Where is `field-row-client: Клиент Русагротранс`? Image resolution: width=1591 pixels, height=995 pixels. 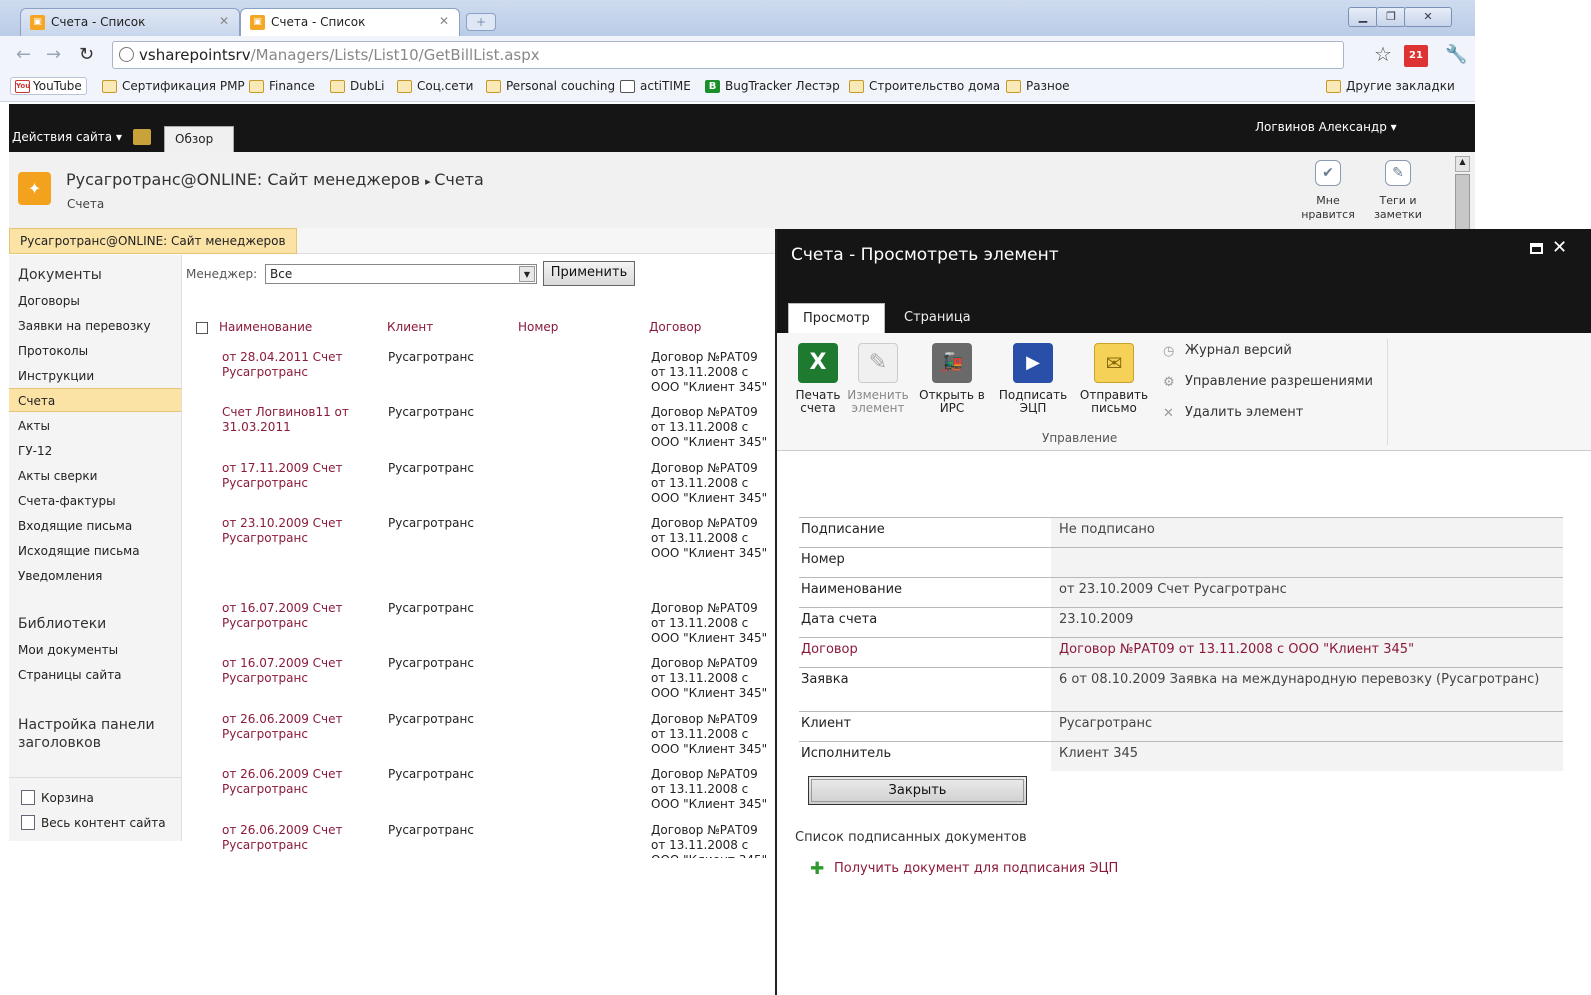 field-row-client: Клиент Русагротранс is located at coordinates (1181, 726).